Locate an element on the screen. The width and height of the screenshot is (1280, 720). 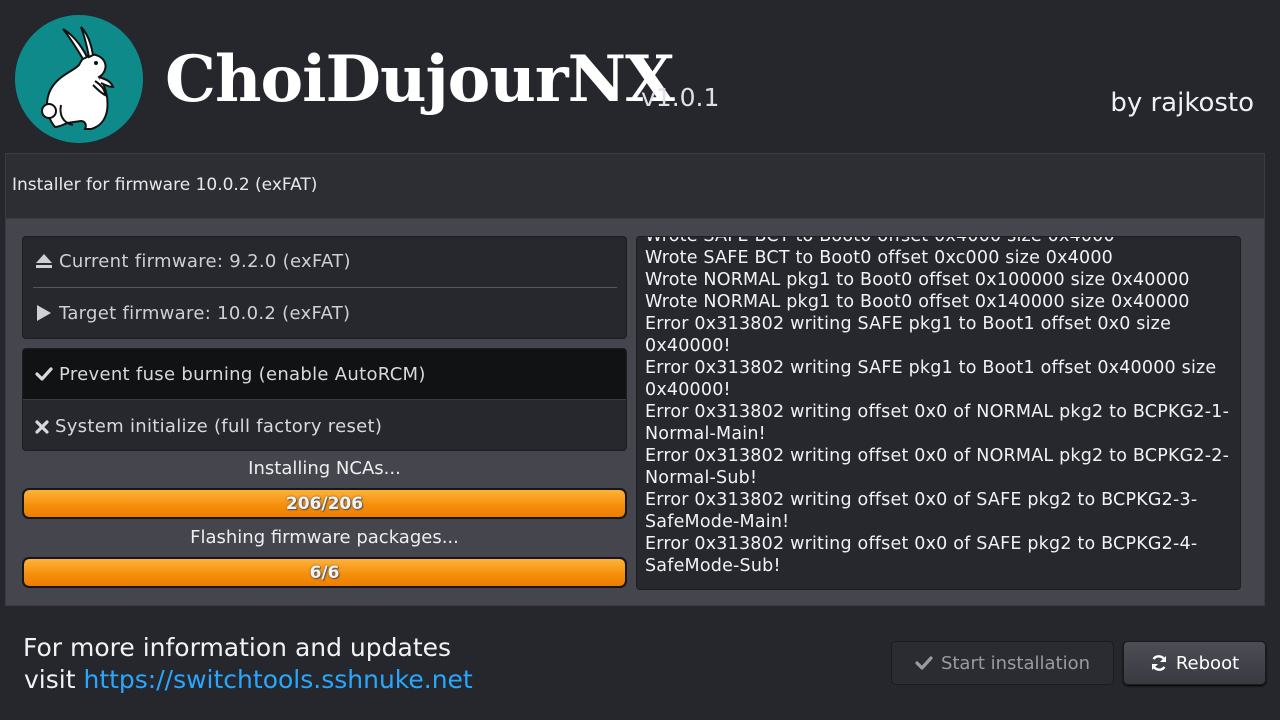
info-text: For more information and updates is located at coordinates (237, 647).